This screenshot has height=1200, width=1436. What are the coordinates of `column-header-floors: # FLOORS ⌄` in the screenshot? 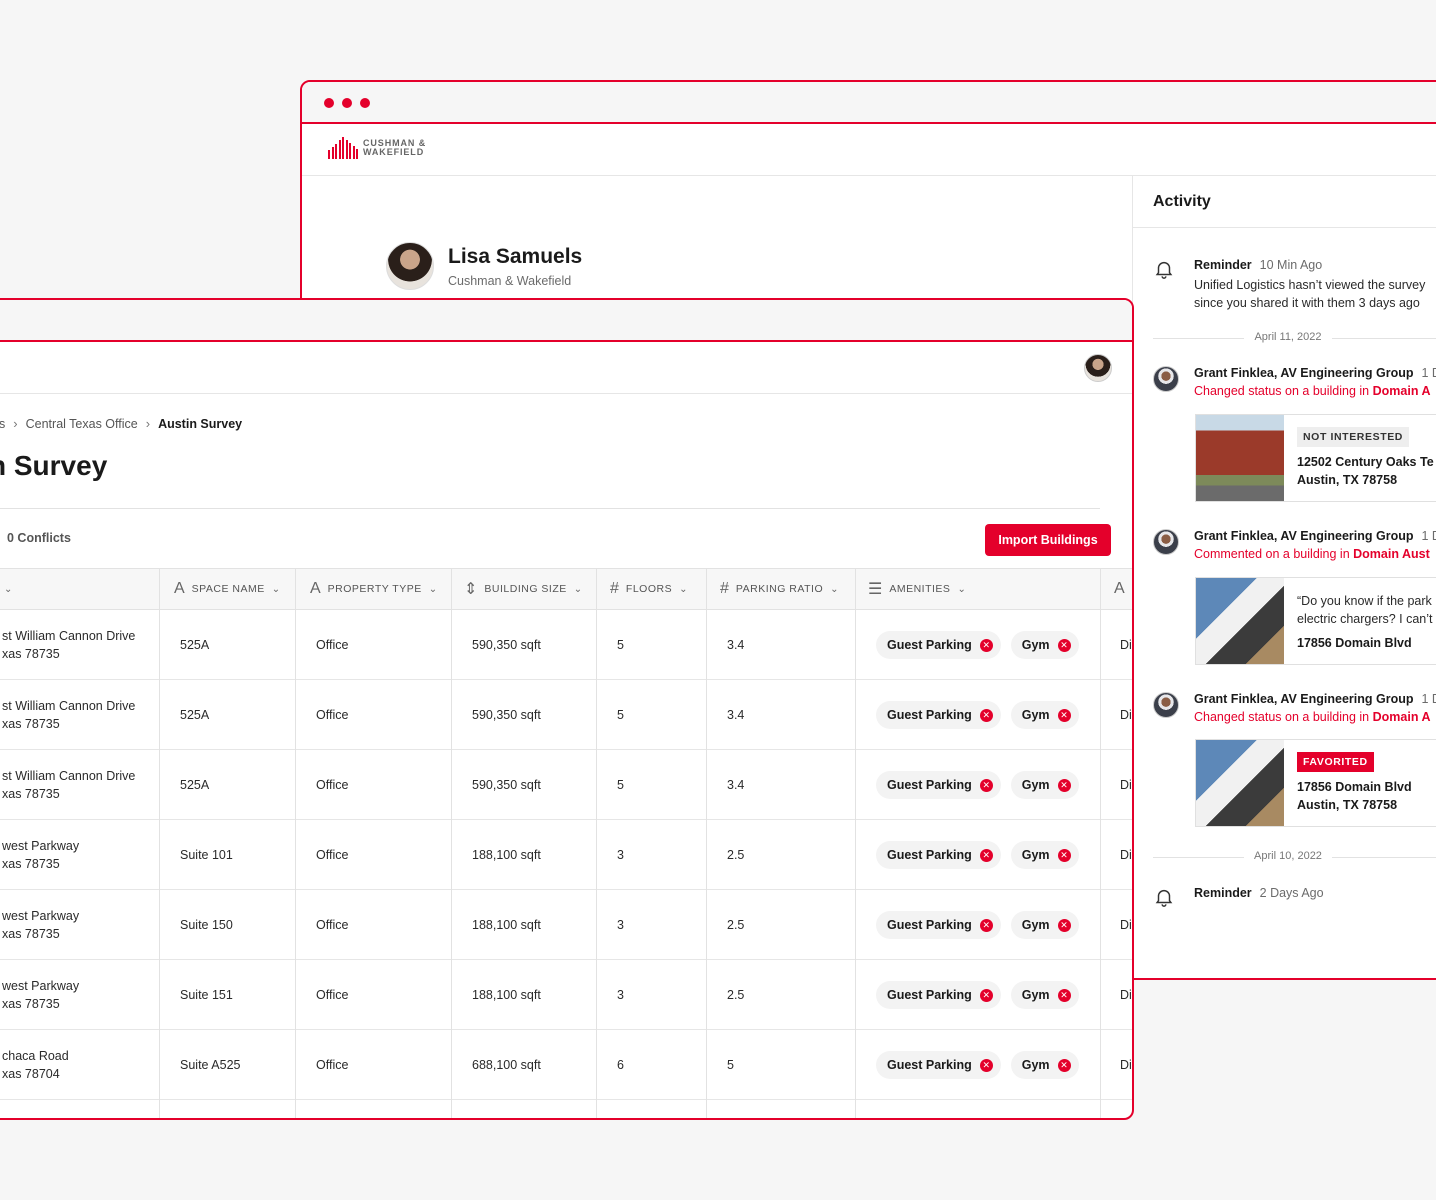 It's located at (649, 589).